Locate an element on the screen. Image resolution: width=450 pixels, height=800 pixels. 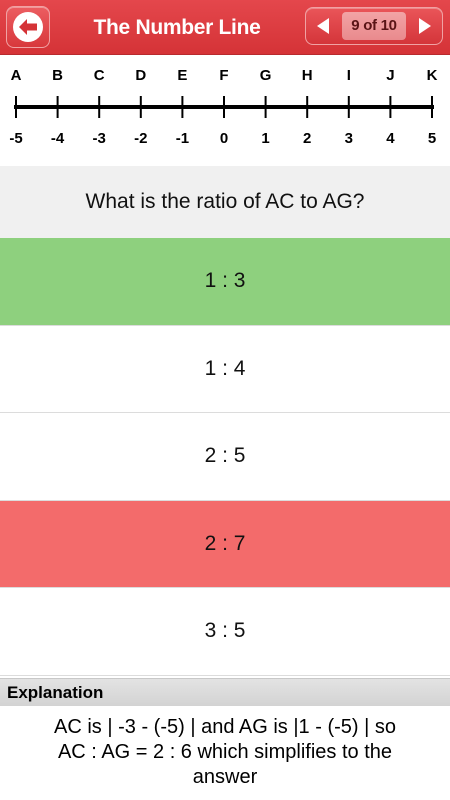
back-button is located at coordinates (28, 27).